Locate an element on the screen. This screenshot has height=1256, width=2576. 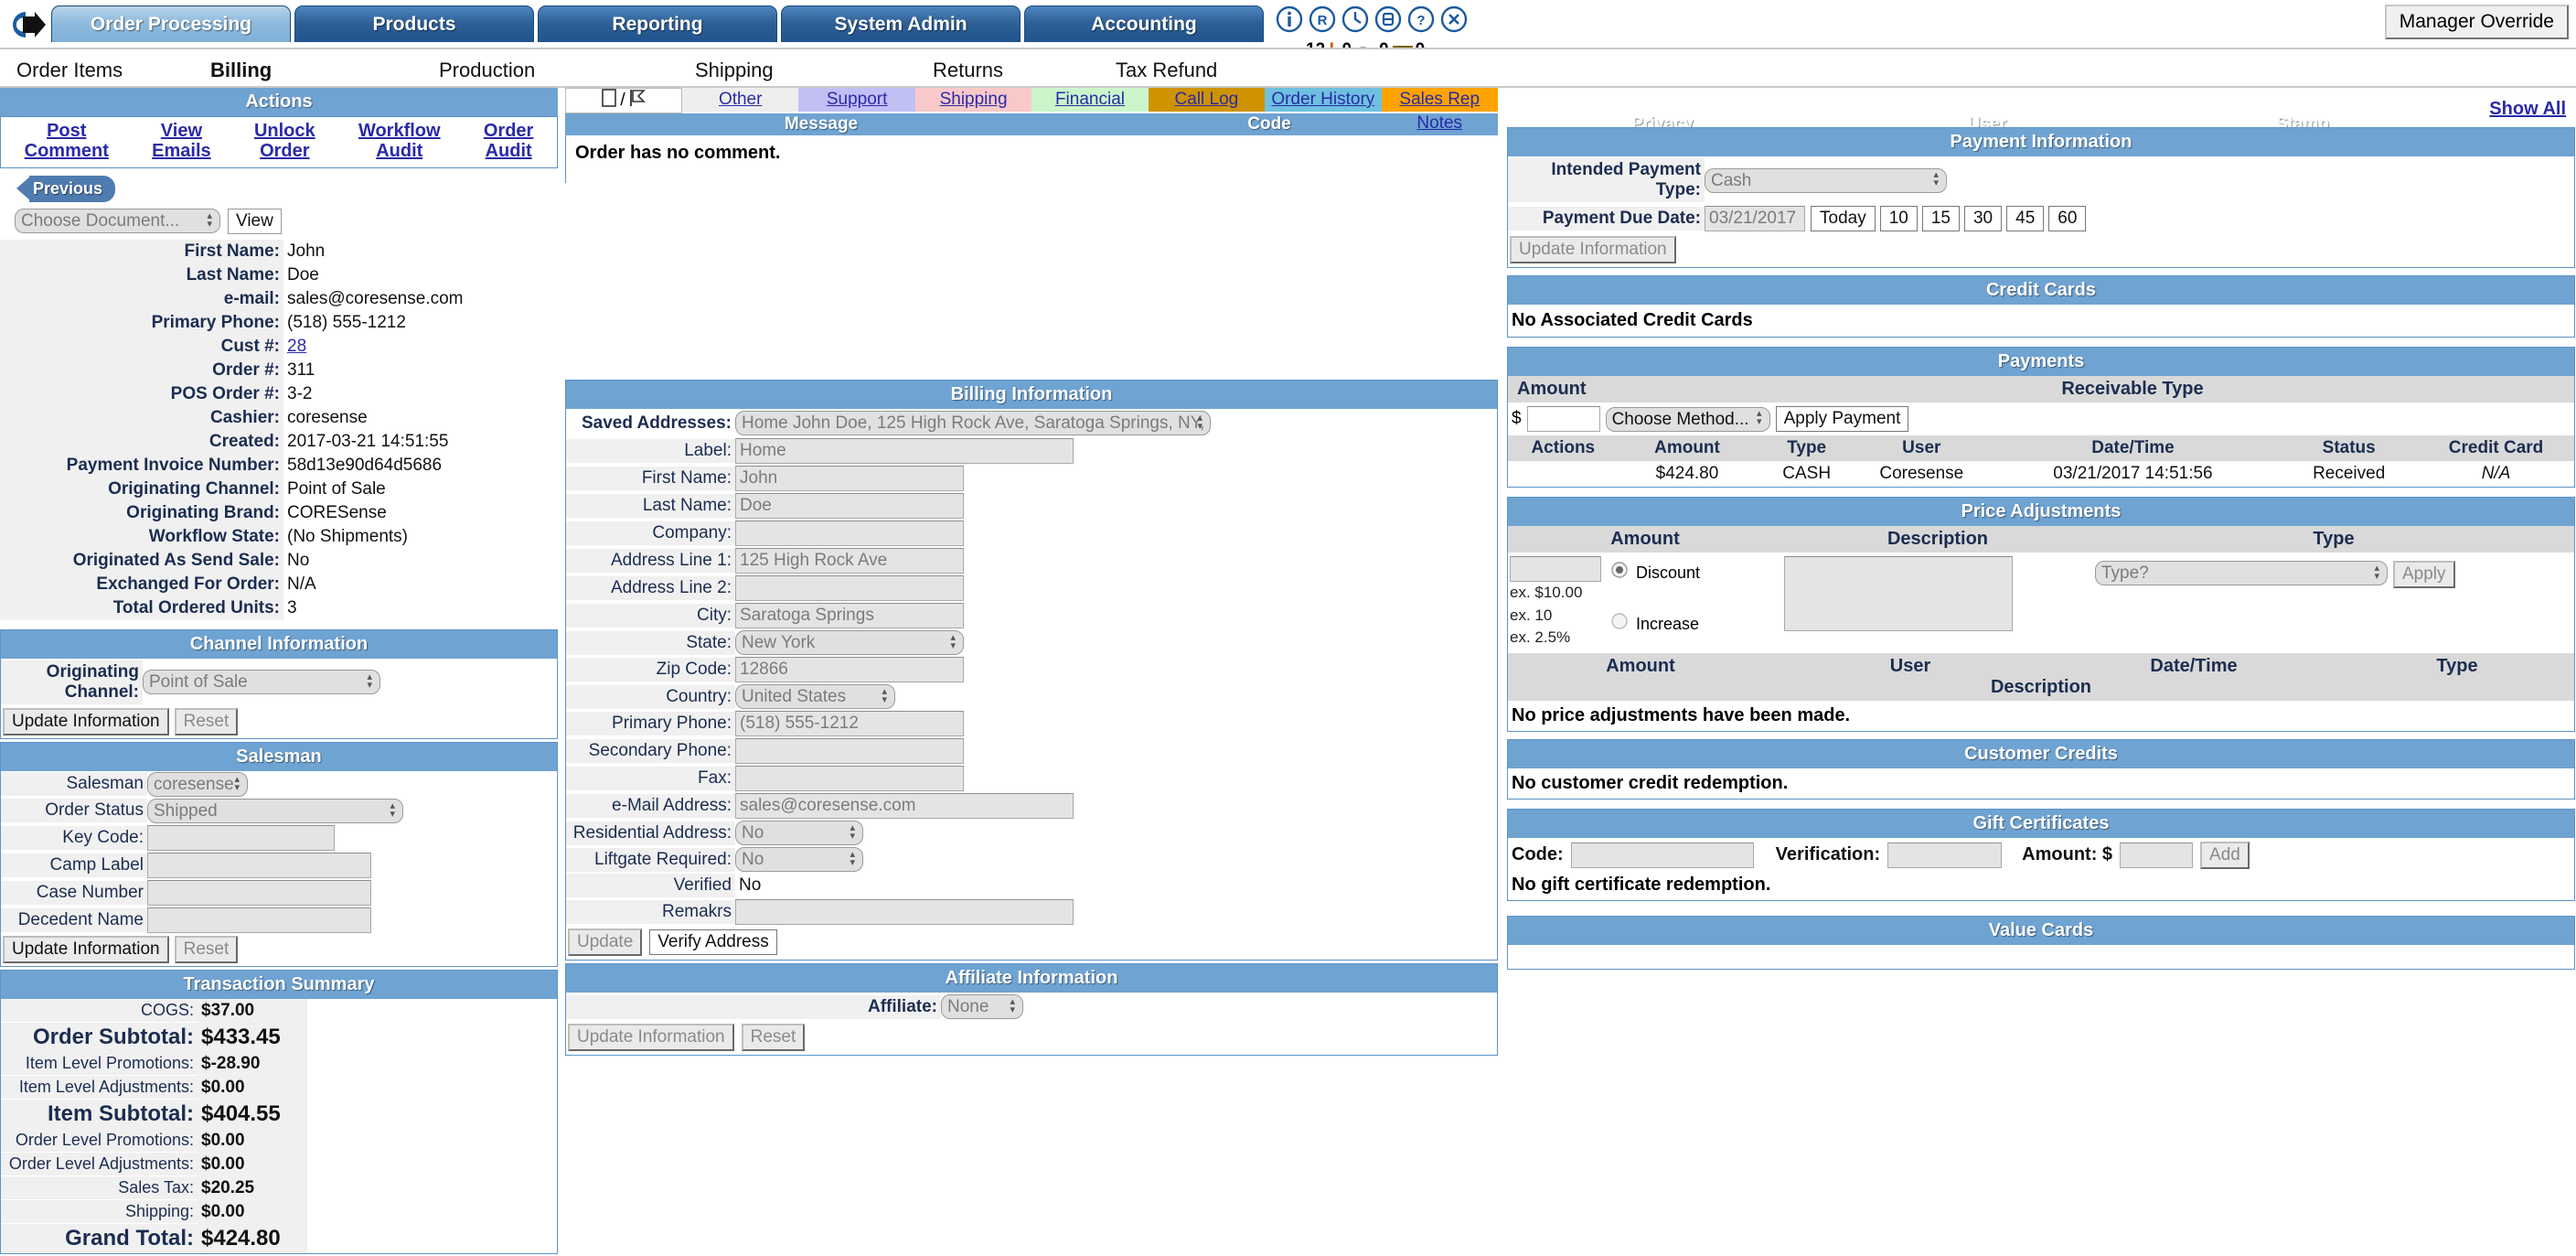
nav-tab-order-processing: Order Processing is located at coordinates (171, 23).